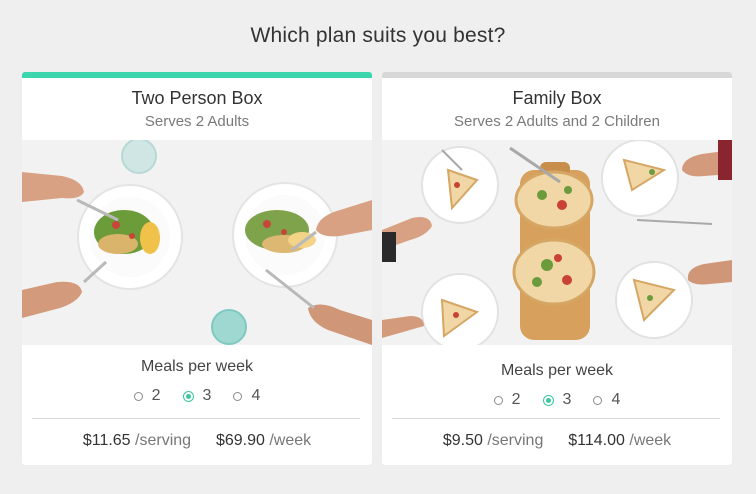 The image size is (756, 494). I want to click on selected-indicator-bar, so click(197, 75).